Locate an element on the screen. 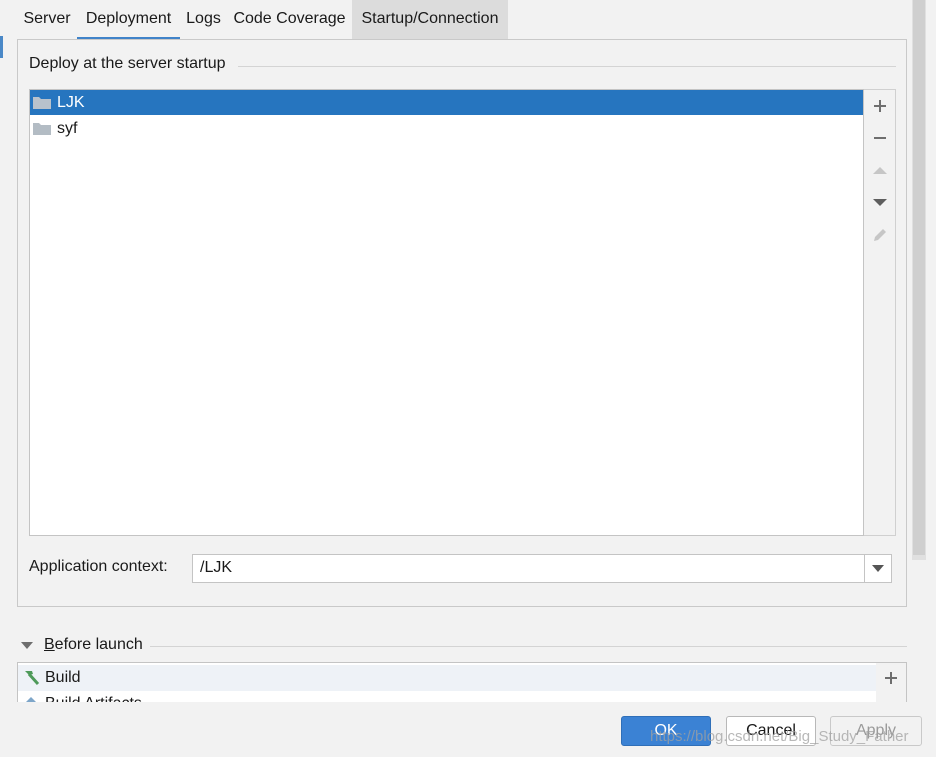 The width and height of the screenshot is (936, 757). collapse-arrow-icon is located at coordinates (27, 646).